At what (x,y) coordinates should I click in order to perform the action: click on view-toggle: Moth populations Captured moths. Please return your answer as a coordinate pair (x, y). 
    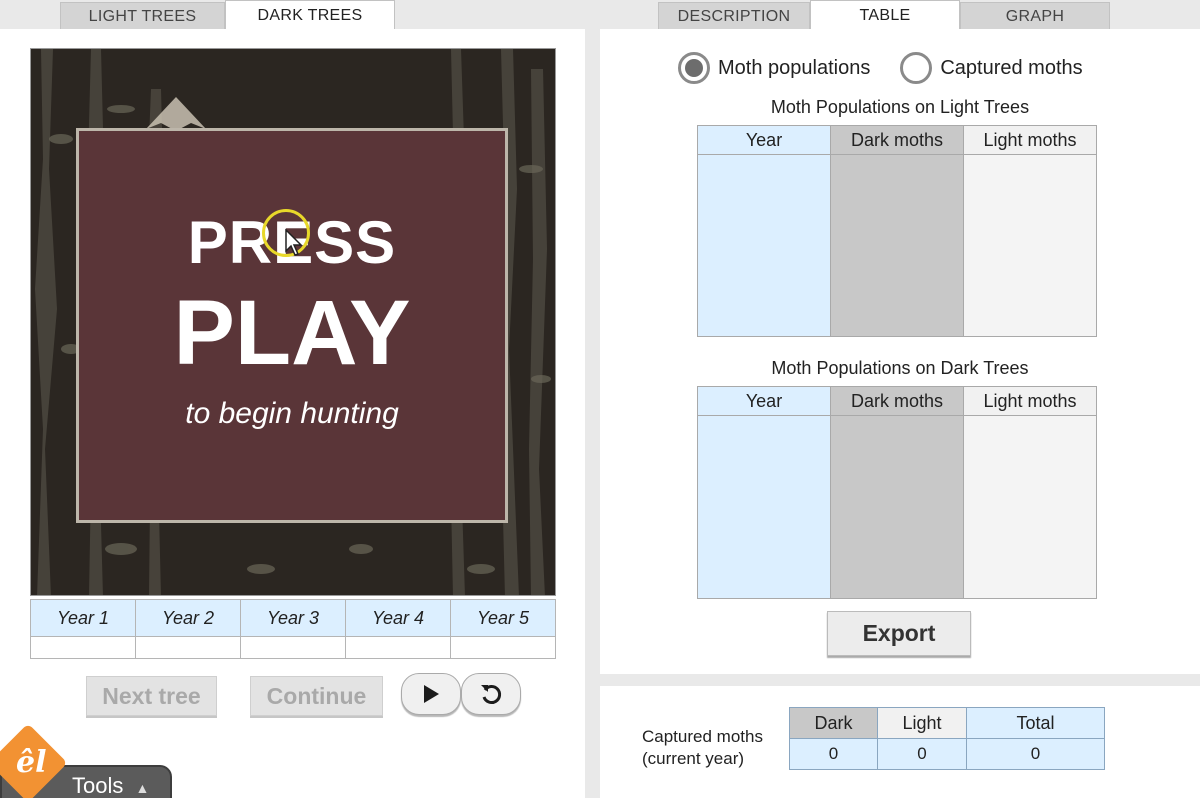
    Looking at the image, I should click on (880, 68).